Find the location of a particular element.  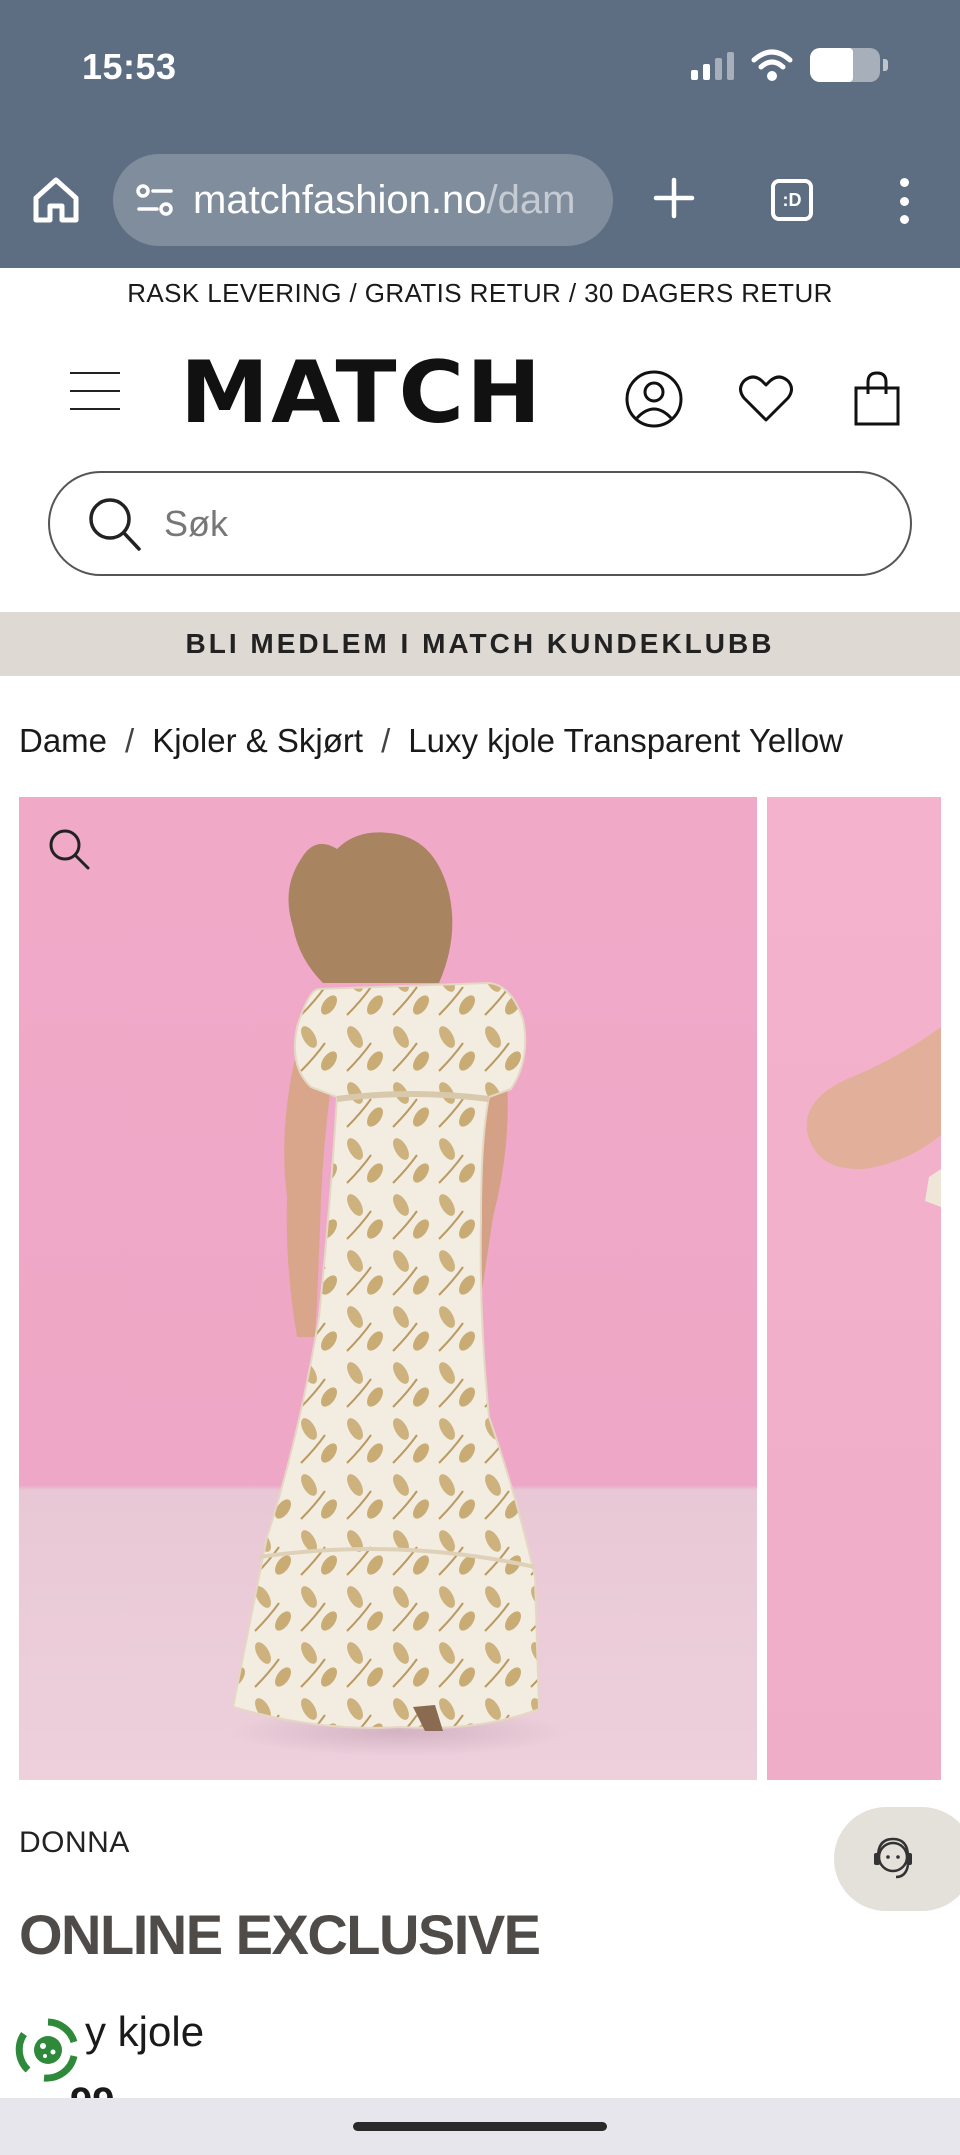

url-path: /dam is located at coordinates (531, 199).